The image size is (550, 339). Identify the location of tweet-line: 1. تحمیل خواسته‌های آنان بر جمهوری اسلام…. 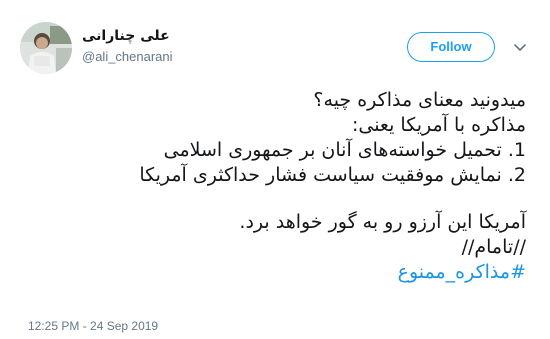
(344, 150).